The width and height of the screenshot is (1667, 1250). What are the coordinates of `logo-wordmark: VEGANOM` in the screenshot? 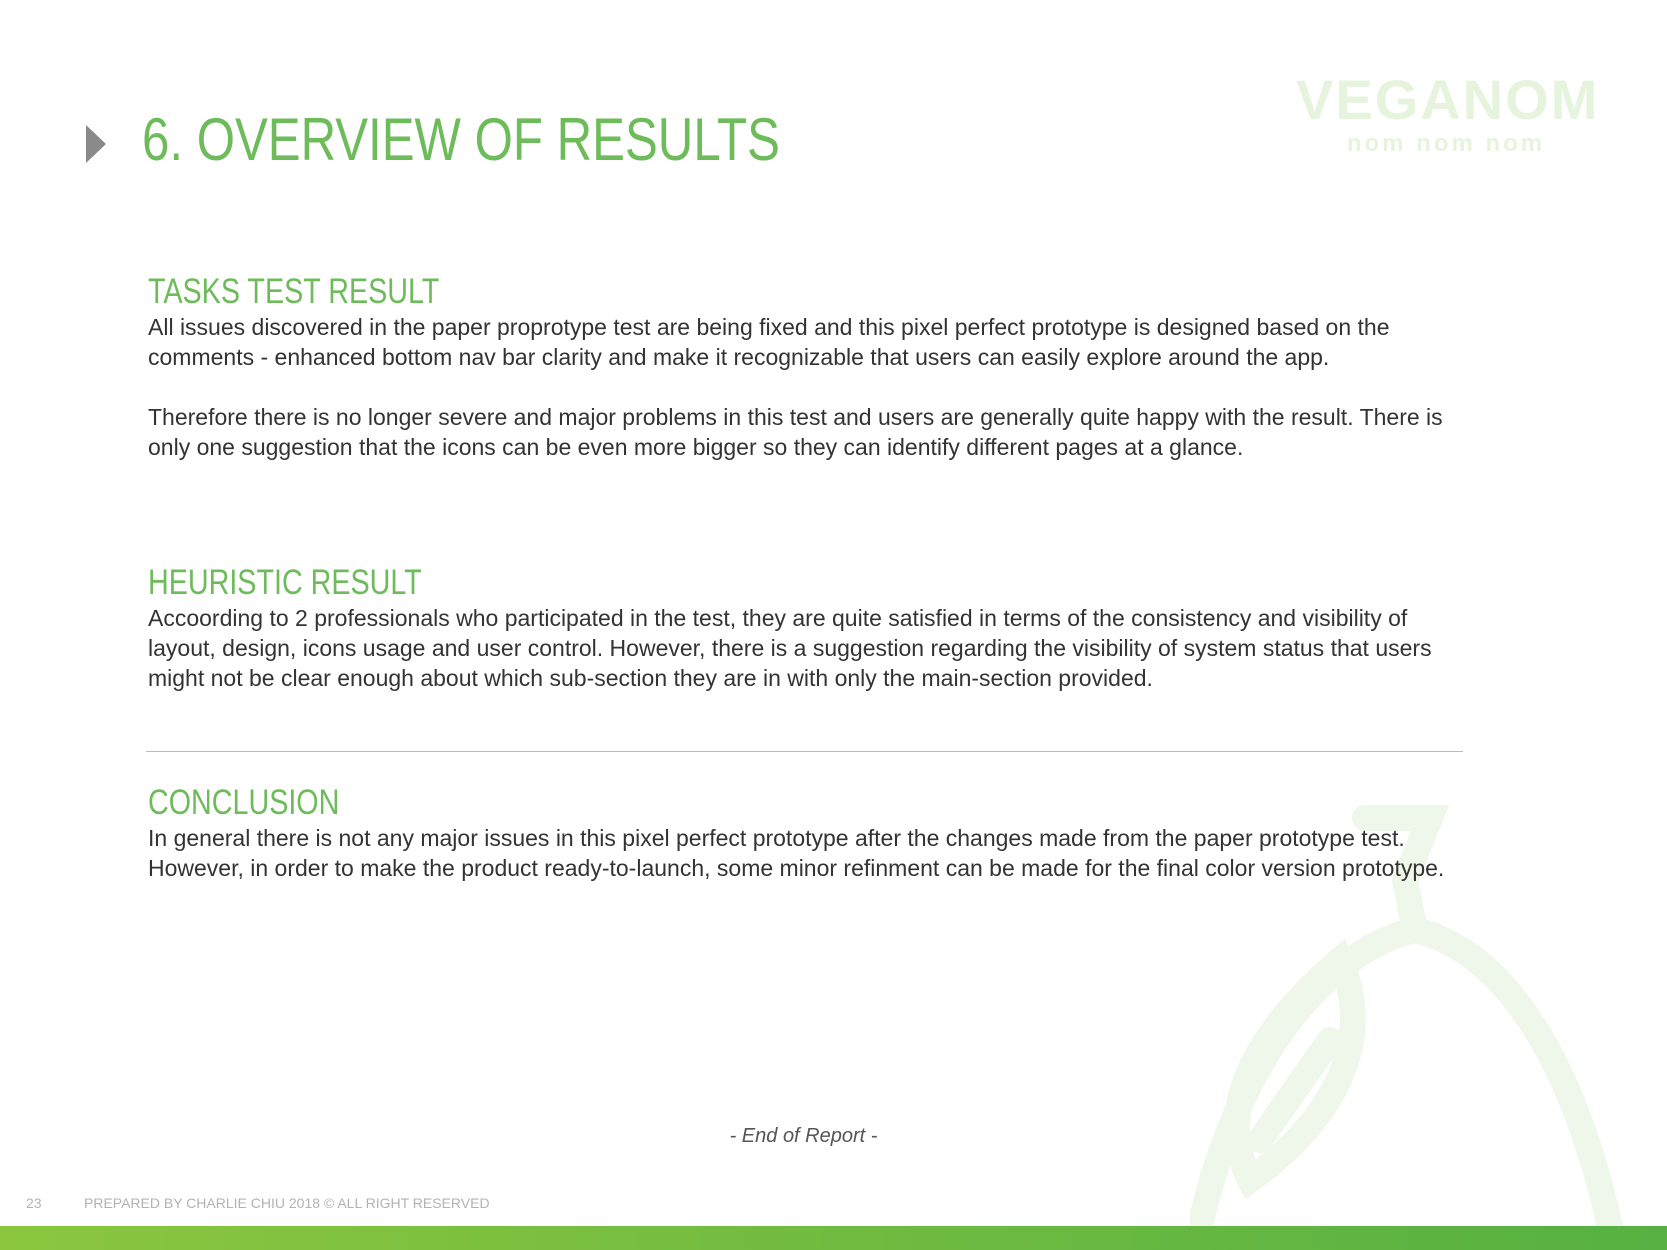 It's located at (1448, 99).